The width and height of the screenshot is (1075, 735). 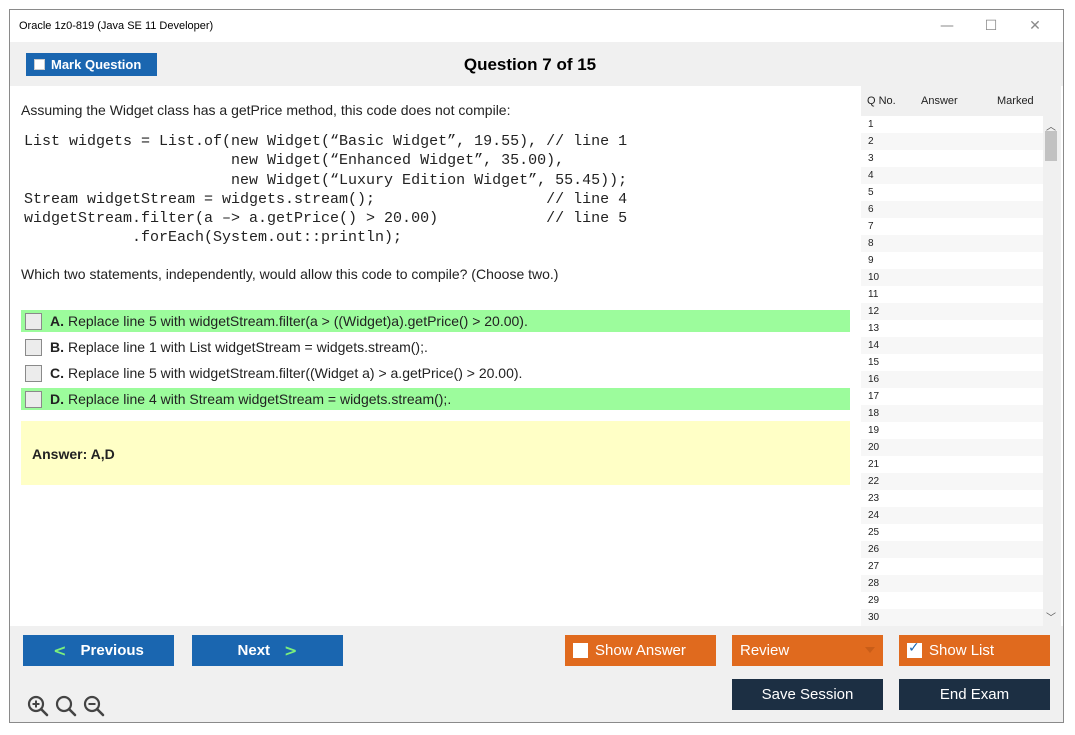 What do you see at coordinates (1035, 26) in the screenshot?
I see `close-button: ✕` at bounding box center [1035, 26].